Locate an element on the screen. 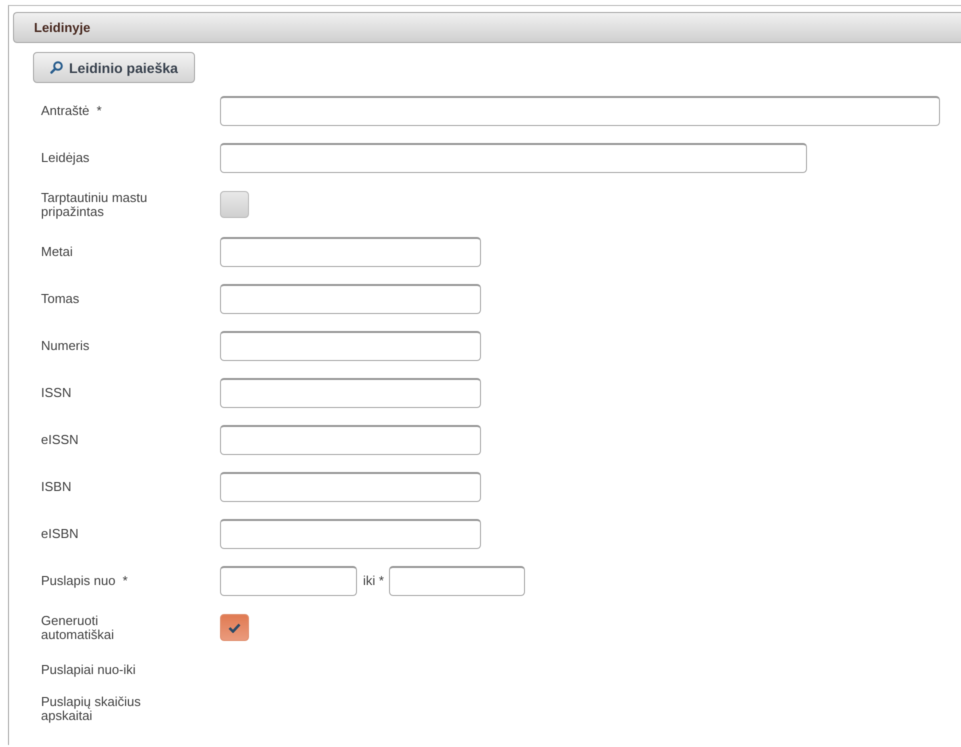 The height and width of the screenshot is (747, 961). field-label: ISBN is located at coordinates (56, 487).